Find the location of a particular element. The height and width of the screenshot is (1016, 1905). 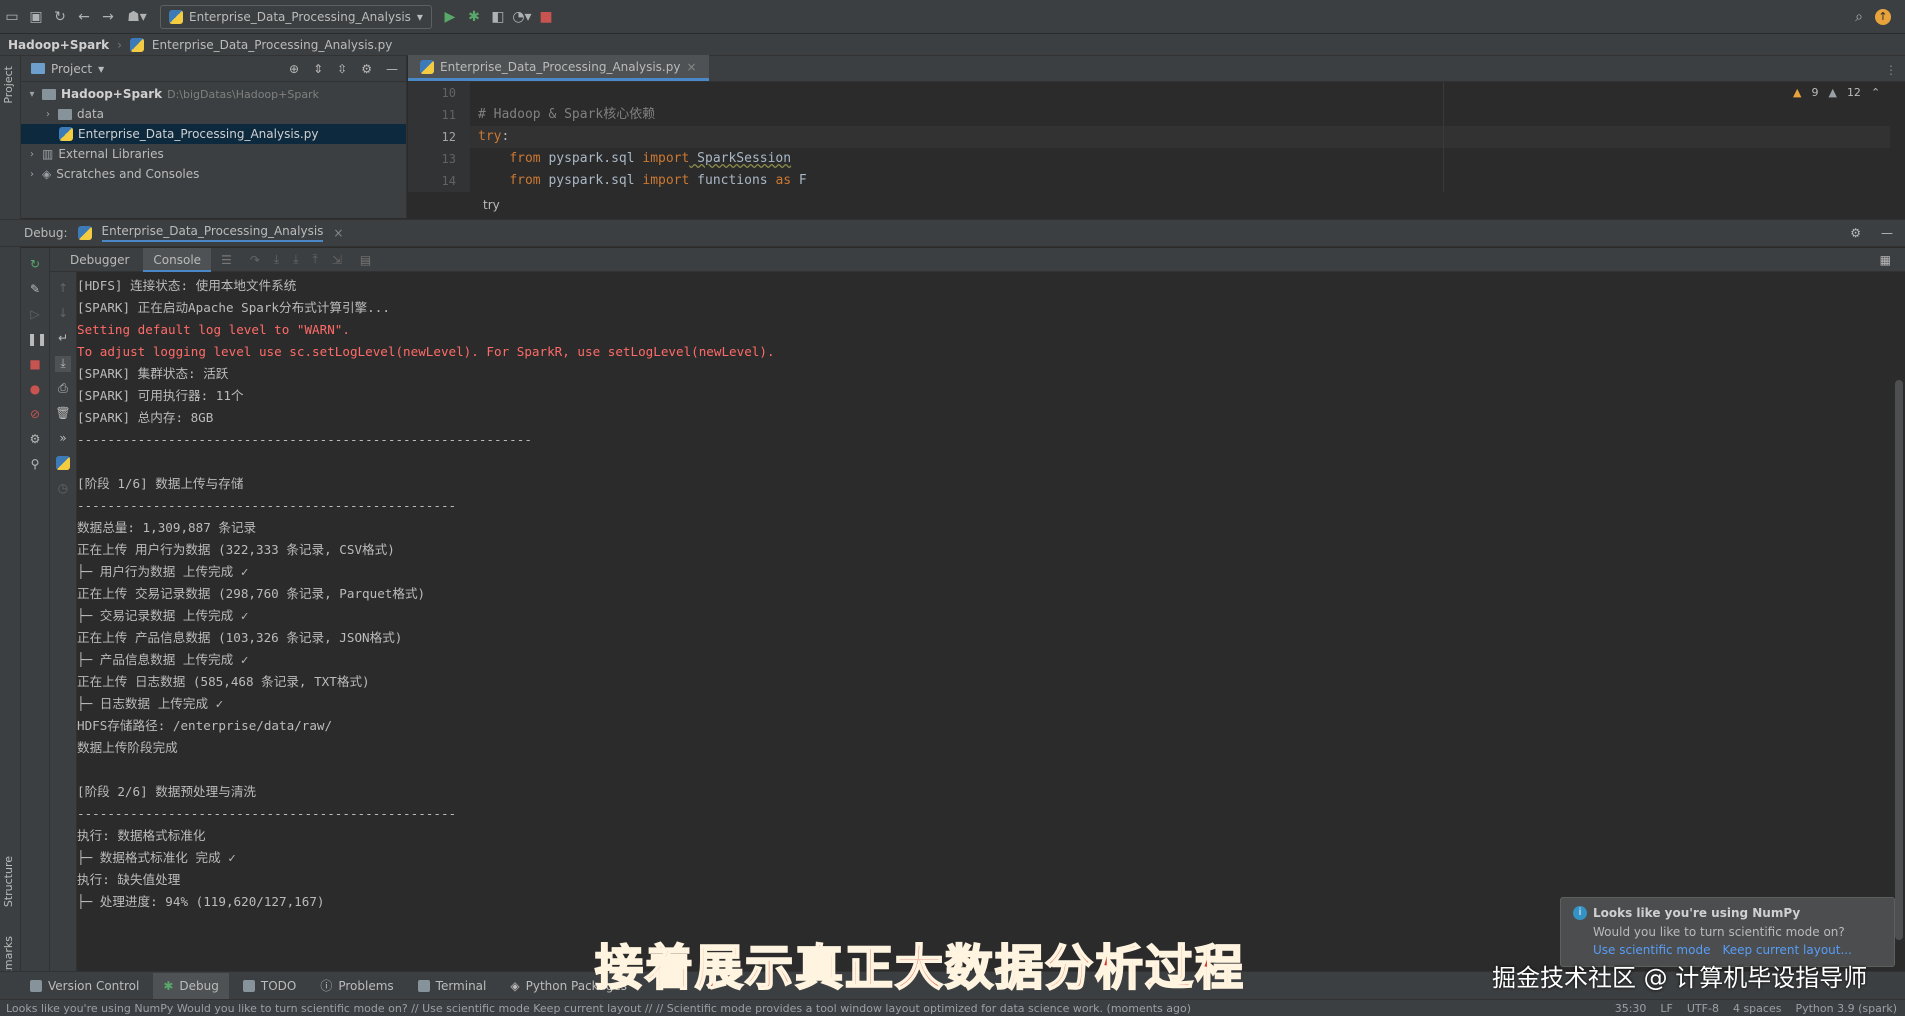

rerun-icon: ↻ is located at coordinates (35, 265).